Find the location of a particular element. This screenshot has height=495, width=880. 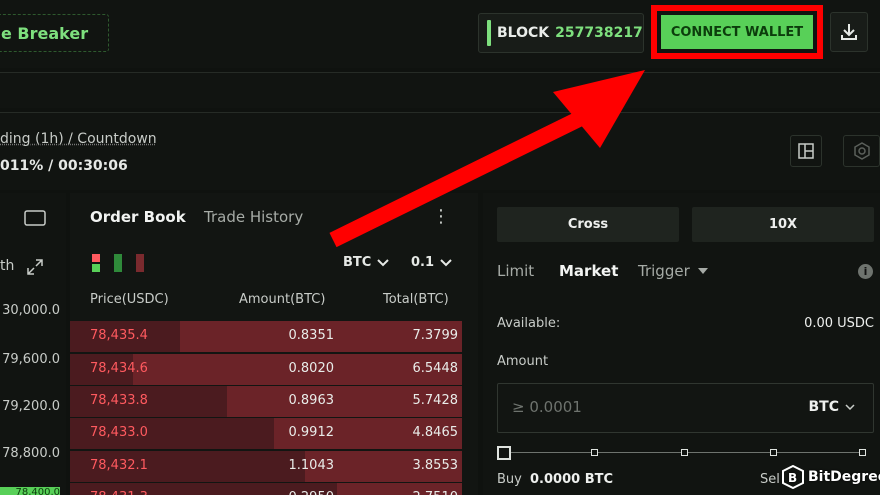

block-label: BLOCK is located at coordinates (523, 33).